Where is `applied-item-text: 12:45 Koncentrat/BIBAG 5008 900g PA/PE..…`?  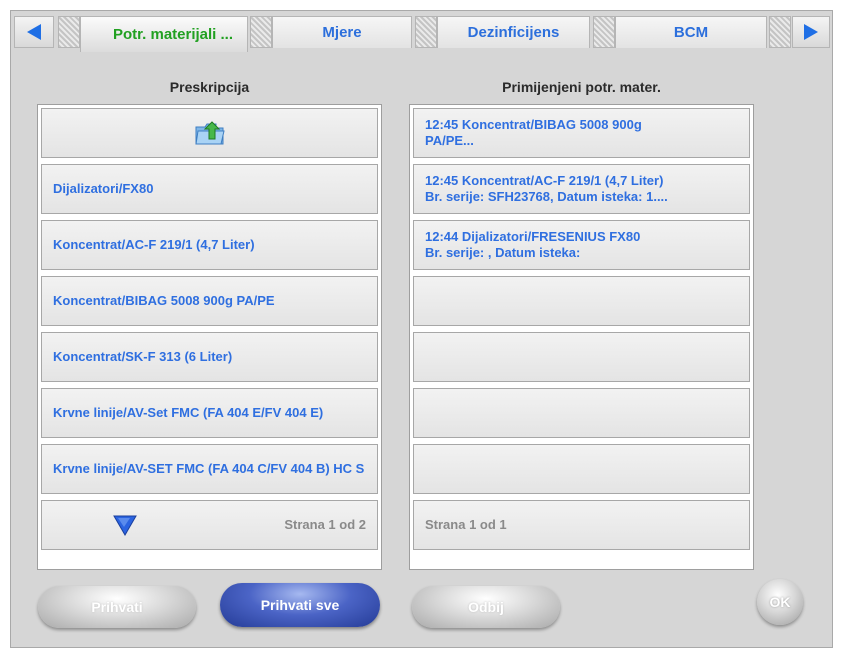 applied-item-text: 12:45 Koncentrat/BIBAG 5008 900g PA/PE..… is located at coordinates (533, 133).